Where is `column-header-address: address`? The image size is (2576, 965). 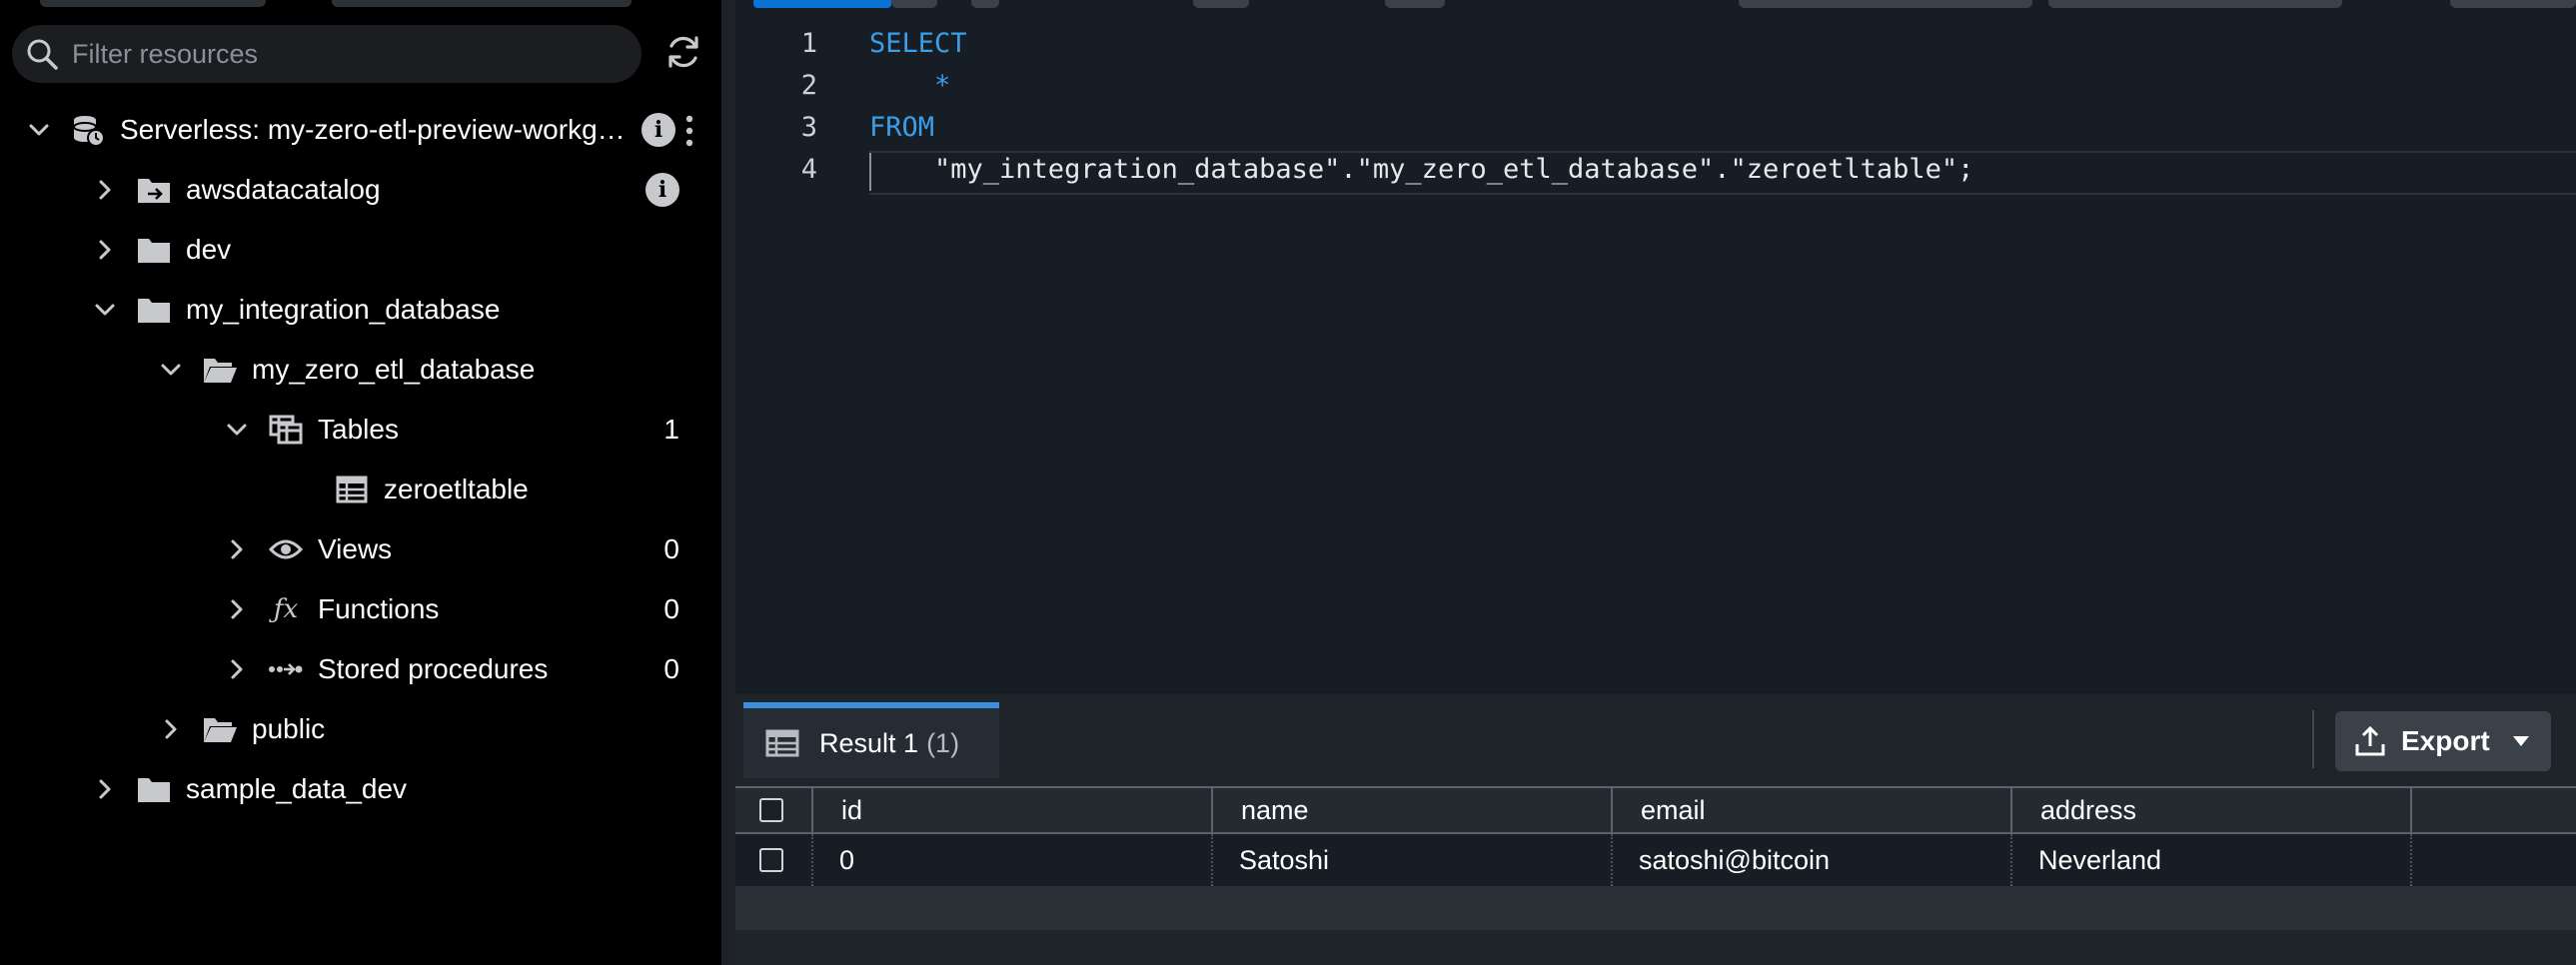
column-header-address: address is located at coordinates (2088, 810).